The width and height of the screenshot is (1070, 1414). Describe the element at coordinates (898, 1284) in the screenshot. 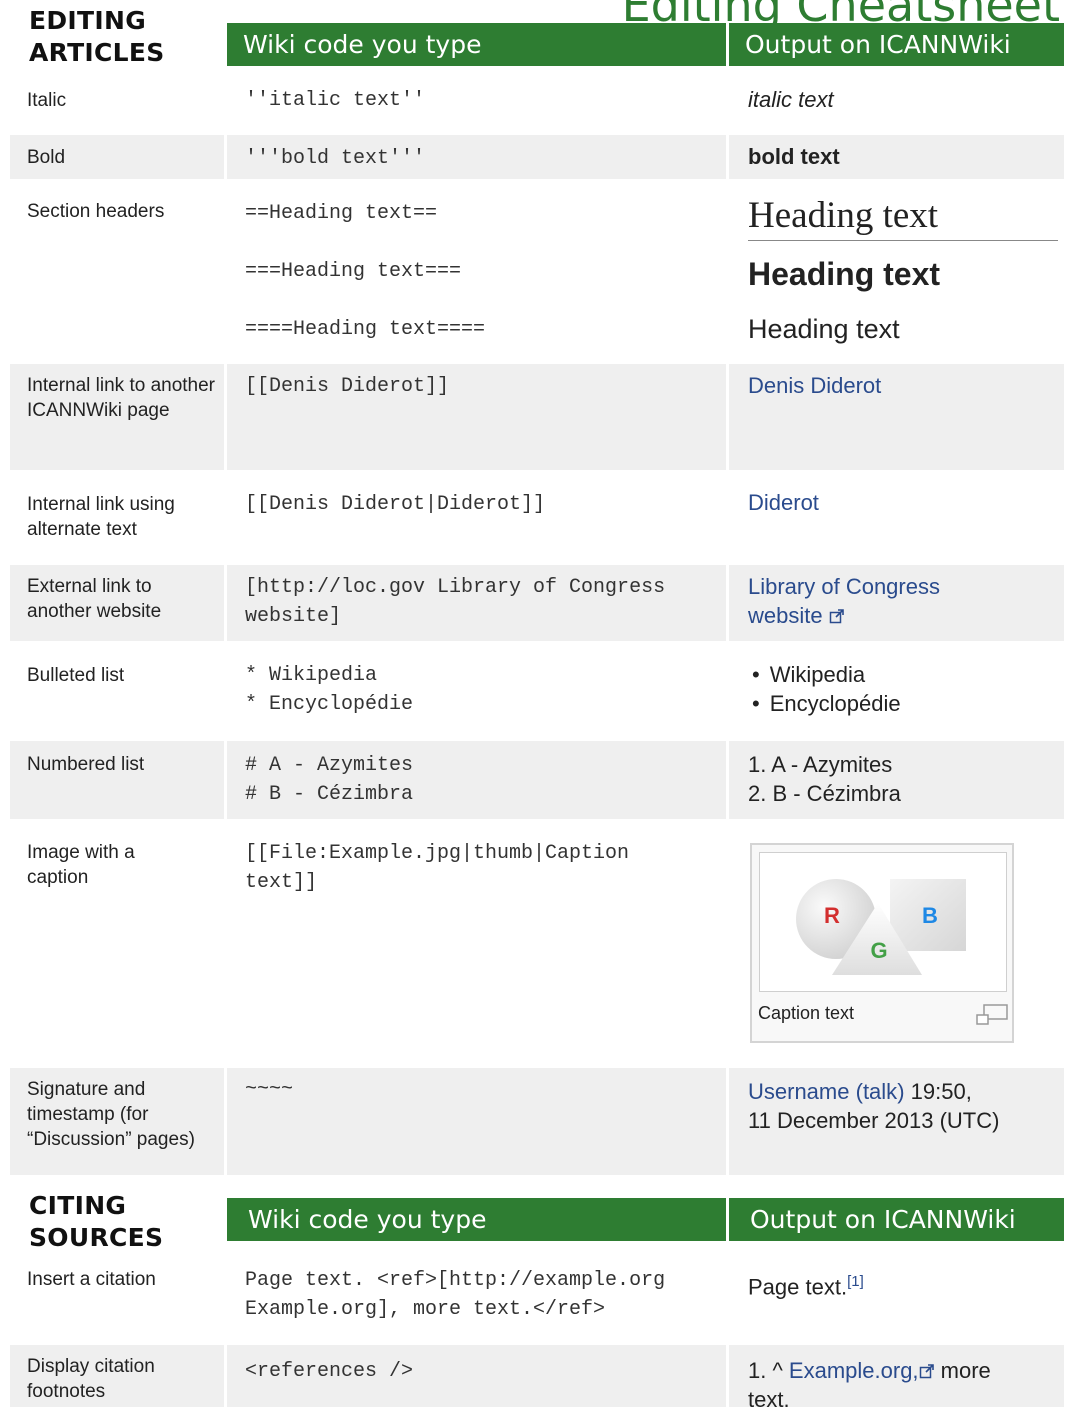

I see `output-insert-citation: Page text.[1]` at that location.